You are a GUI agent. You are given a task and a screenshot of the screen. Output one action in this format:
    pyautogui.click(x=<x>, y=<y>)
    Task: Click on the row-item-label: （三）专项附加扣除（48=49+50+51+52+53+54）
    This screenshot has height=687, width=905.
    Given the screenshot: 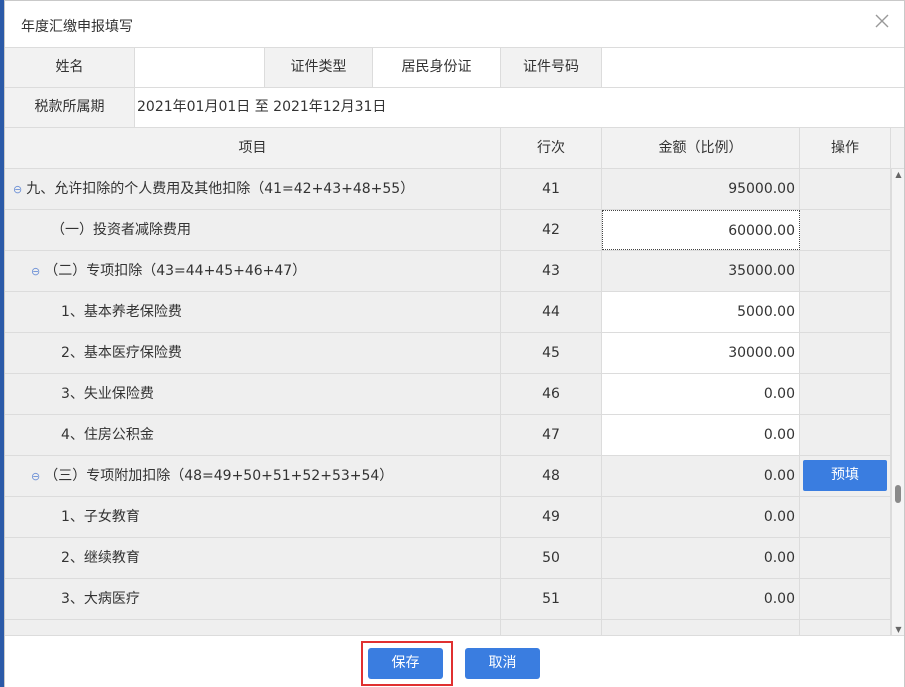 What is the action you would take?
    pyautogui.click(x=219, y=476)
    